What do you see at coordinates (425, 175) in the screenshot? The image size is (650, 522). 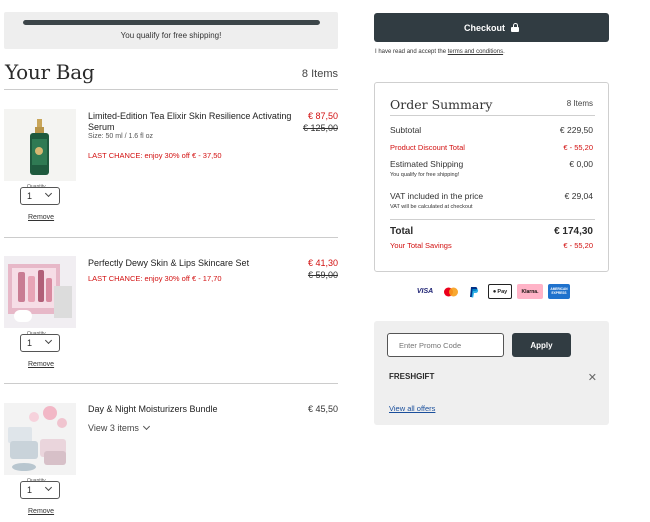 I see `shipping-note: You qualify for free shipping!` at bounding box center [425, 175].